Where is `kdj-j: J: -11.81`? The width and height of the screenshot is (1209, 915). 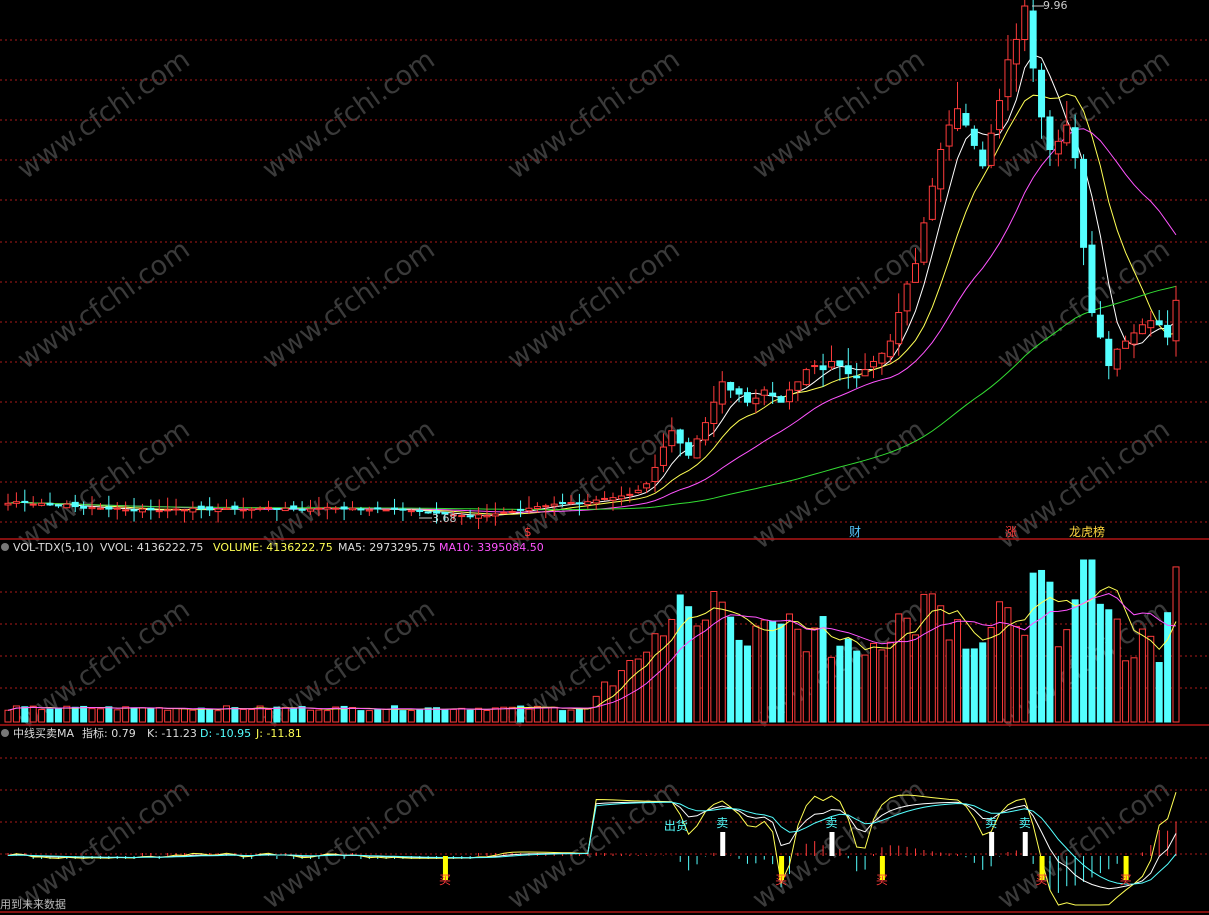
kdj-j: J: -11.81 is located at coordinates (278, 733).